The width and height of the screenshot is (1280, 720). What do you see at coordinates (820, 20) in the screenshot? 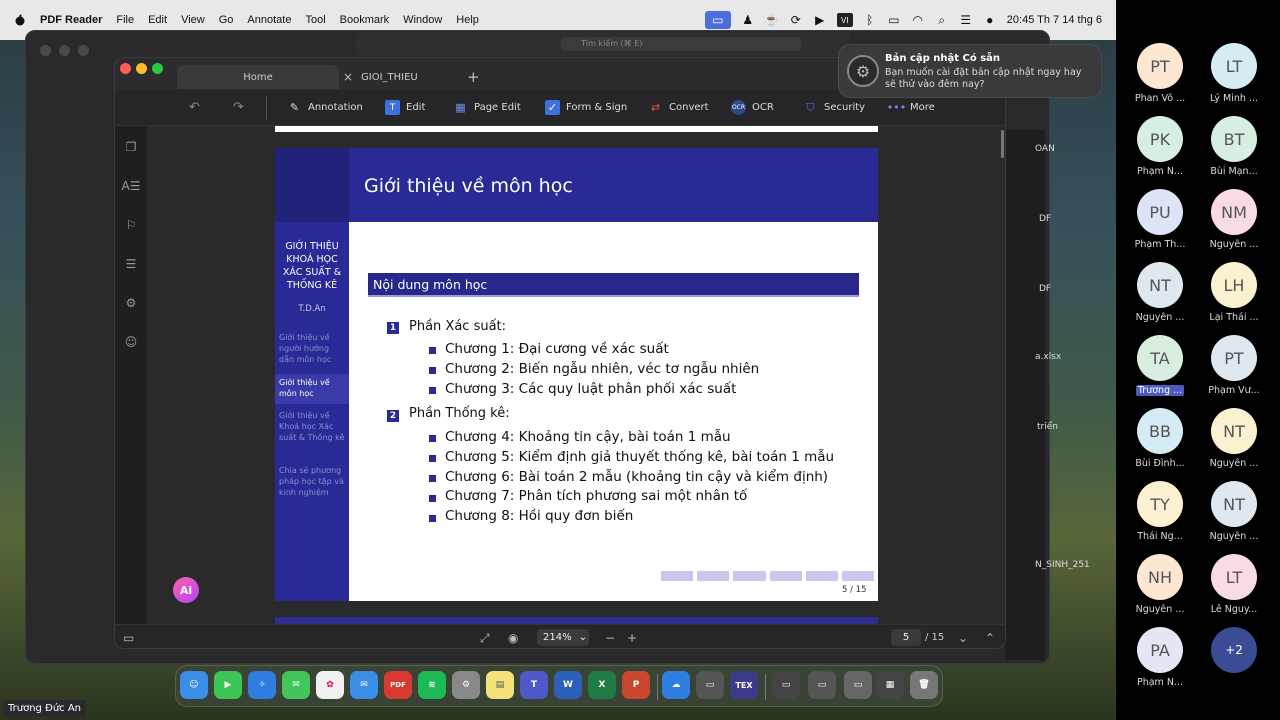
I see `play-icon: ▶` at bounding box center [820, 20].